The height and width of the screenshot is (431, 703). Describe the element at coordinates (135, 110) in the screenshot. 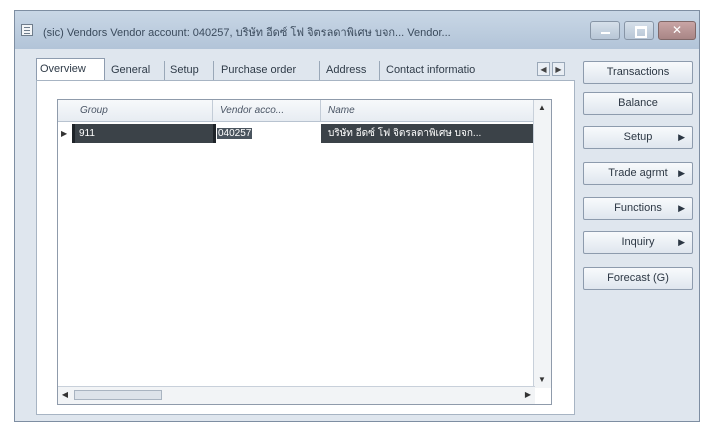

I see `column-header-group: Group` at that location.